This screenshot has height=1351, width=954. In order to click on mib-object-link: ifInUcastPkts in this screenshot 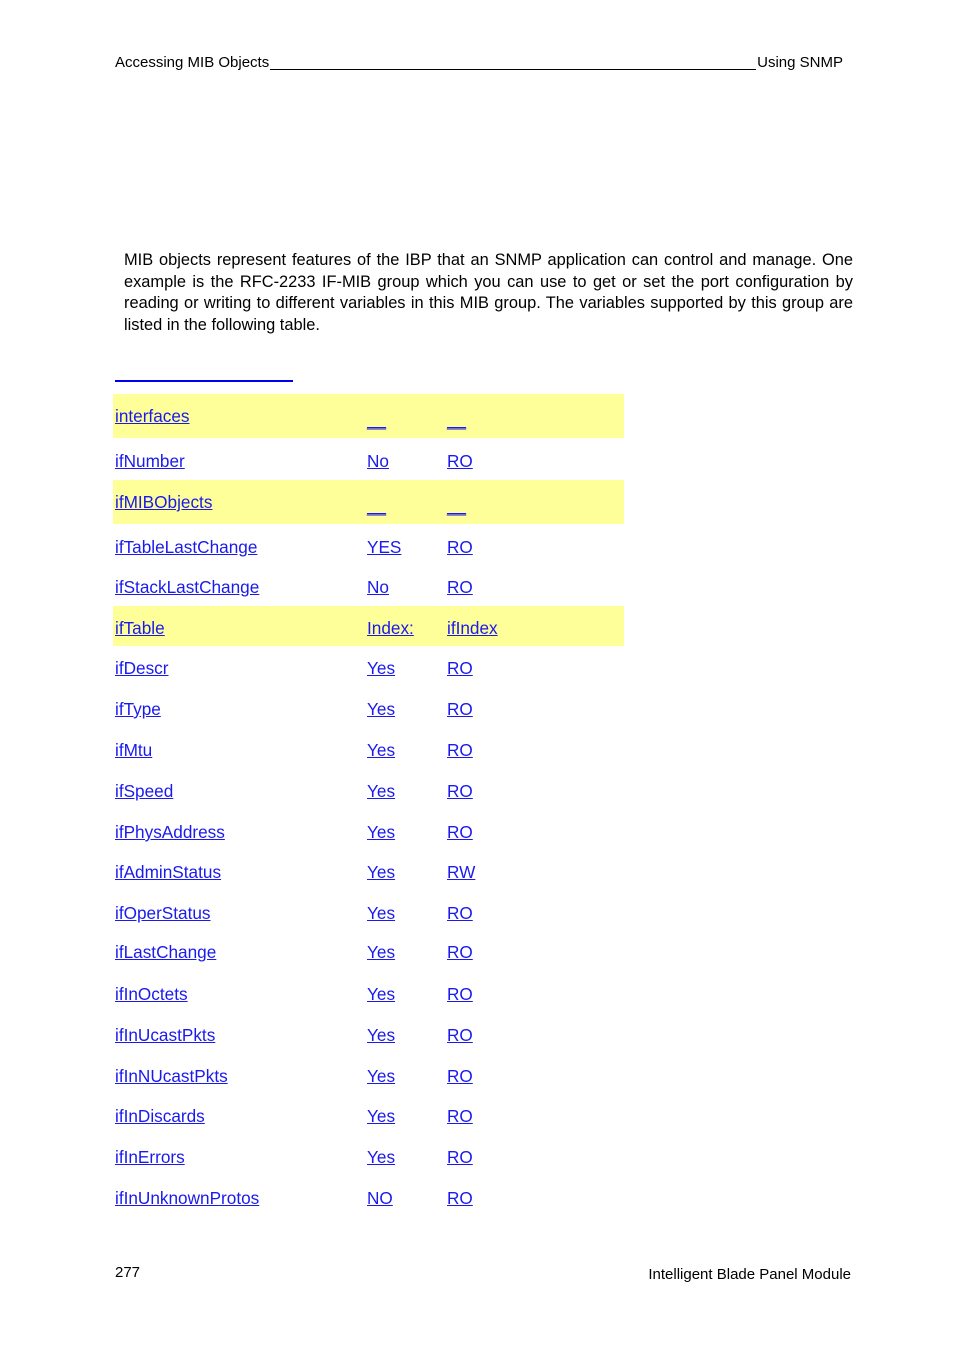, I will do `click(165, 1035)`.